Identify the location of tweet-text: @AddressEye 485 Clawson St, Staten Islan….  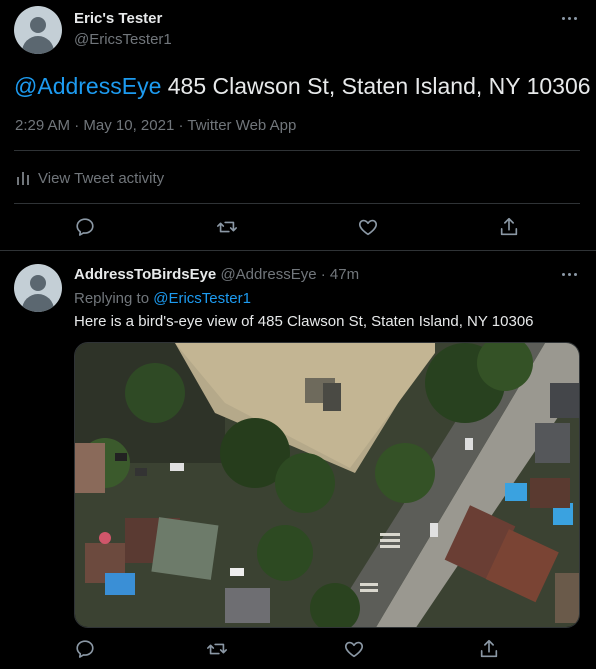
(302, 86).